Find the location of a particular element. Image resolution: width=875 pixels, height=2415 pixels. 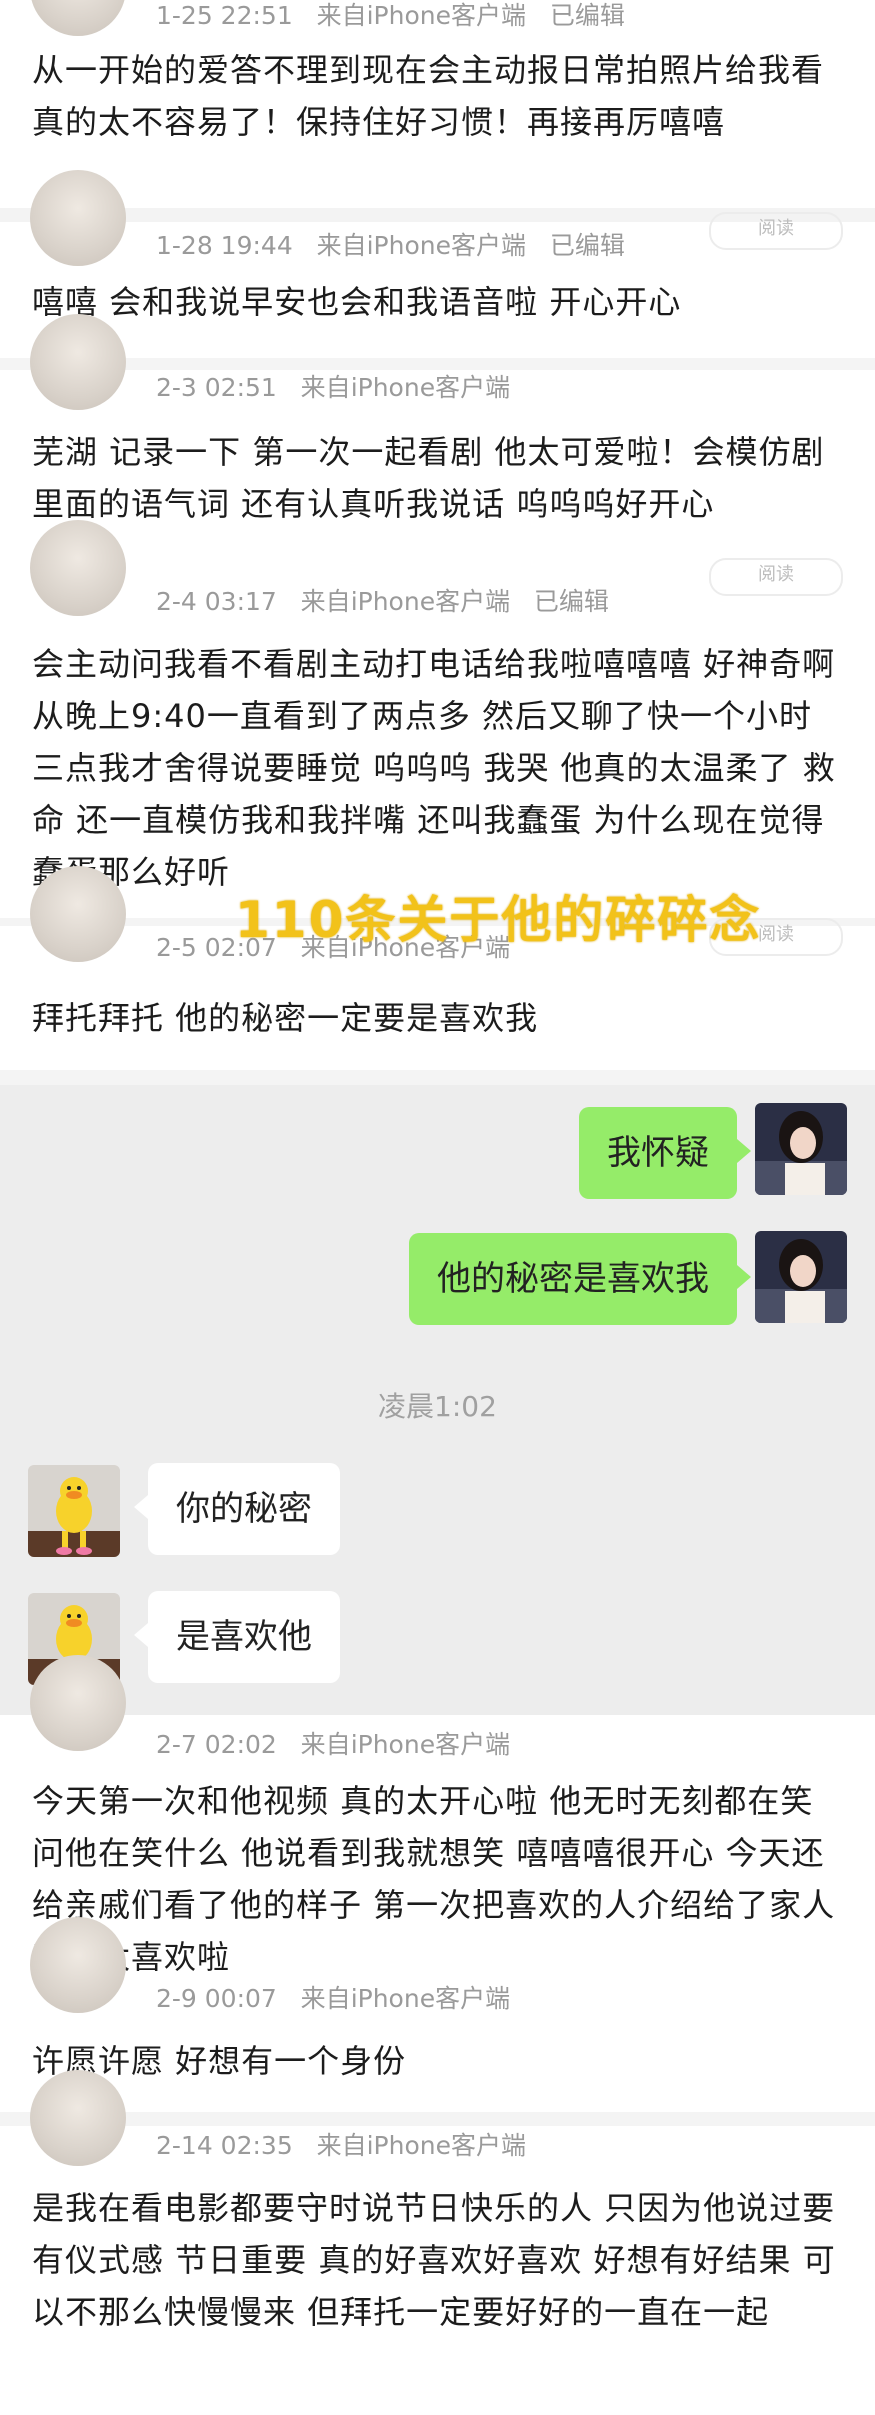

chat-bubble-other: 你的秘密 is located at coordinates (237, 1509).